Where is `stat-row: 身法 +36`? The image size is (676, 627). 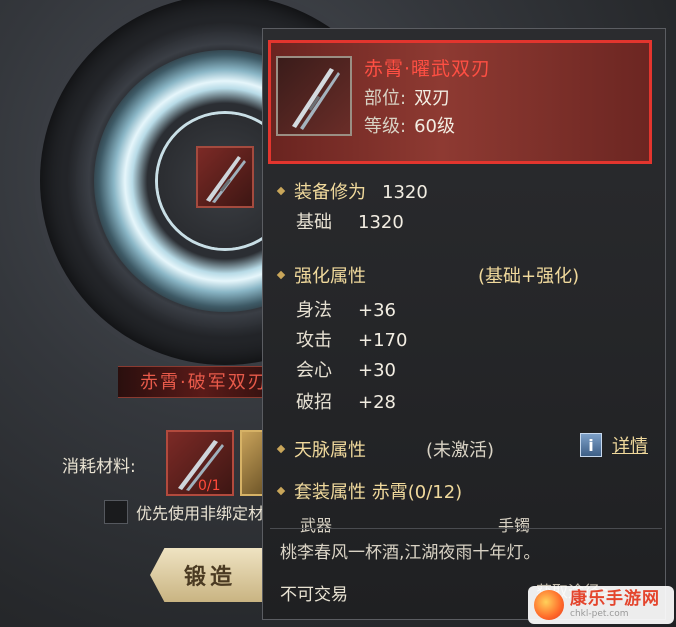 stat-row: 身法 +36 is located at coordinates (346, 309).